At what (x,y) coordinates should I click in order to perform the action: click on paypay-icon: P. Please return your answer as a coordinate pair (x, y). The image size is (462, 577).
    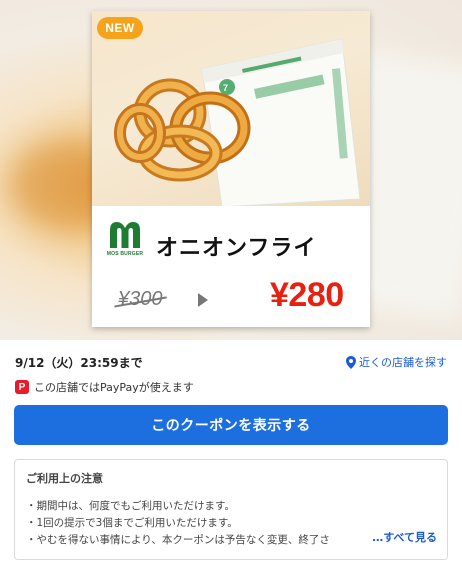
    Looking at the image, I should click on (22, 387).